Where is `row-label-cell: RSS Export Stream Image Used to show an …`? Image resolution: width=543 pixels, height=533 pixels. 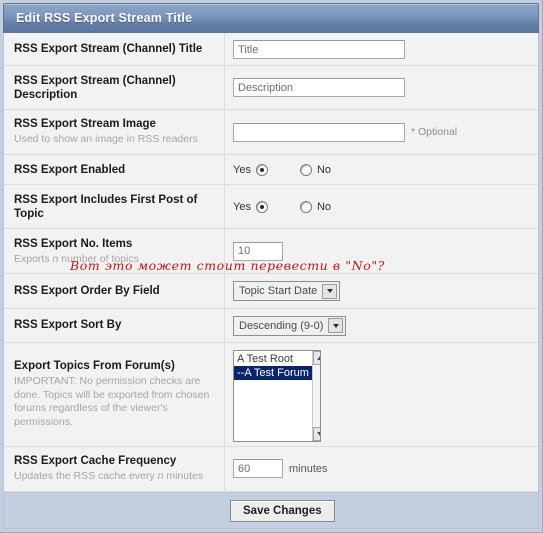
row-label-cell: RSS Export Stream Image Used to show an … is located at coordinates (114, 132).